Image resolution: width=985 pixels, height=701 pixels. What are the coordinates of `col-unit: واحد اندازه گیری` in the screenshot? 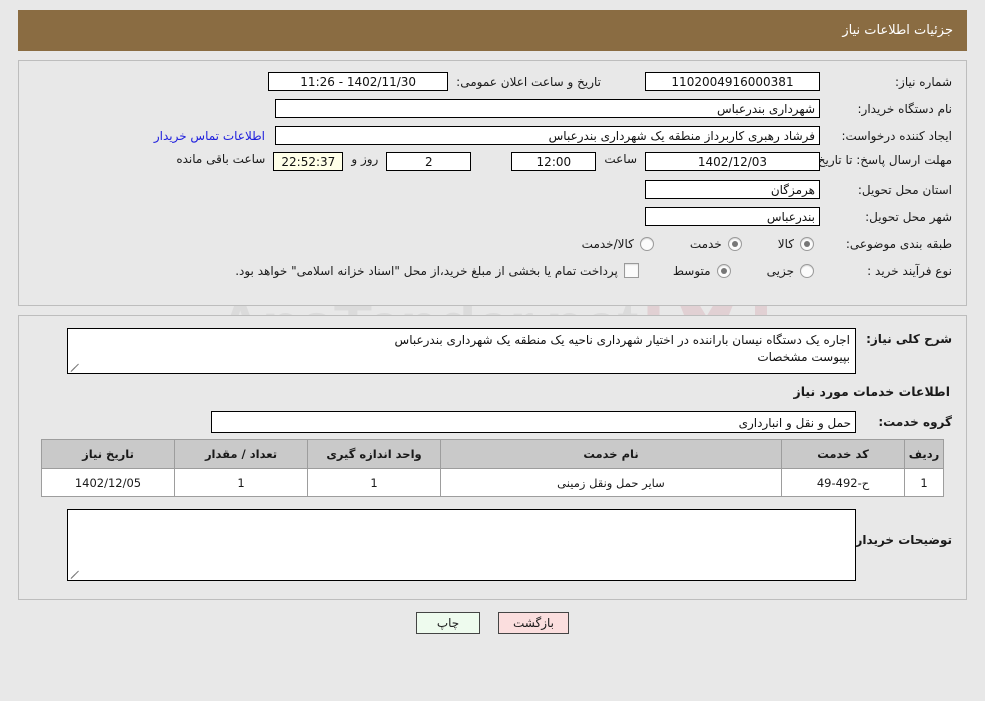 It's located at (374, 454).